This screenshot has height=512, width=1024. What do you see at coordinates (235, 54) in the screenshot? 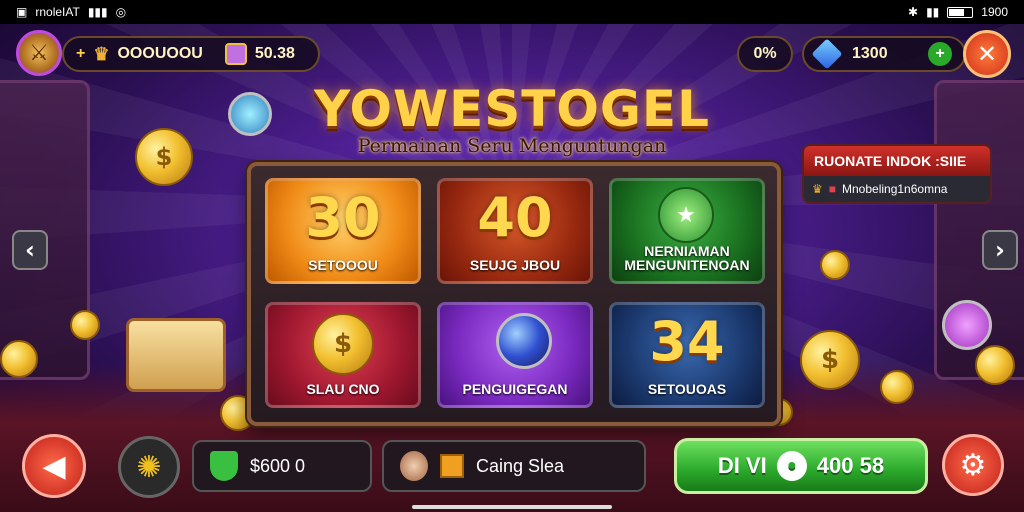
I see `treasure-icon` at bounding box center [235, 54].